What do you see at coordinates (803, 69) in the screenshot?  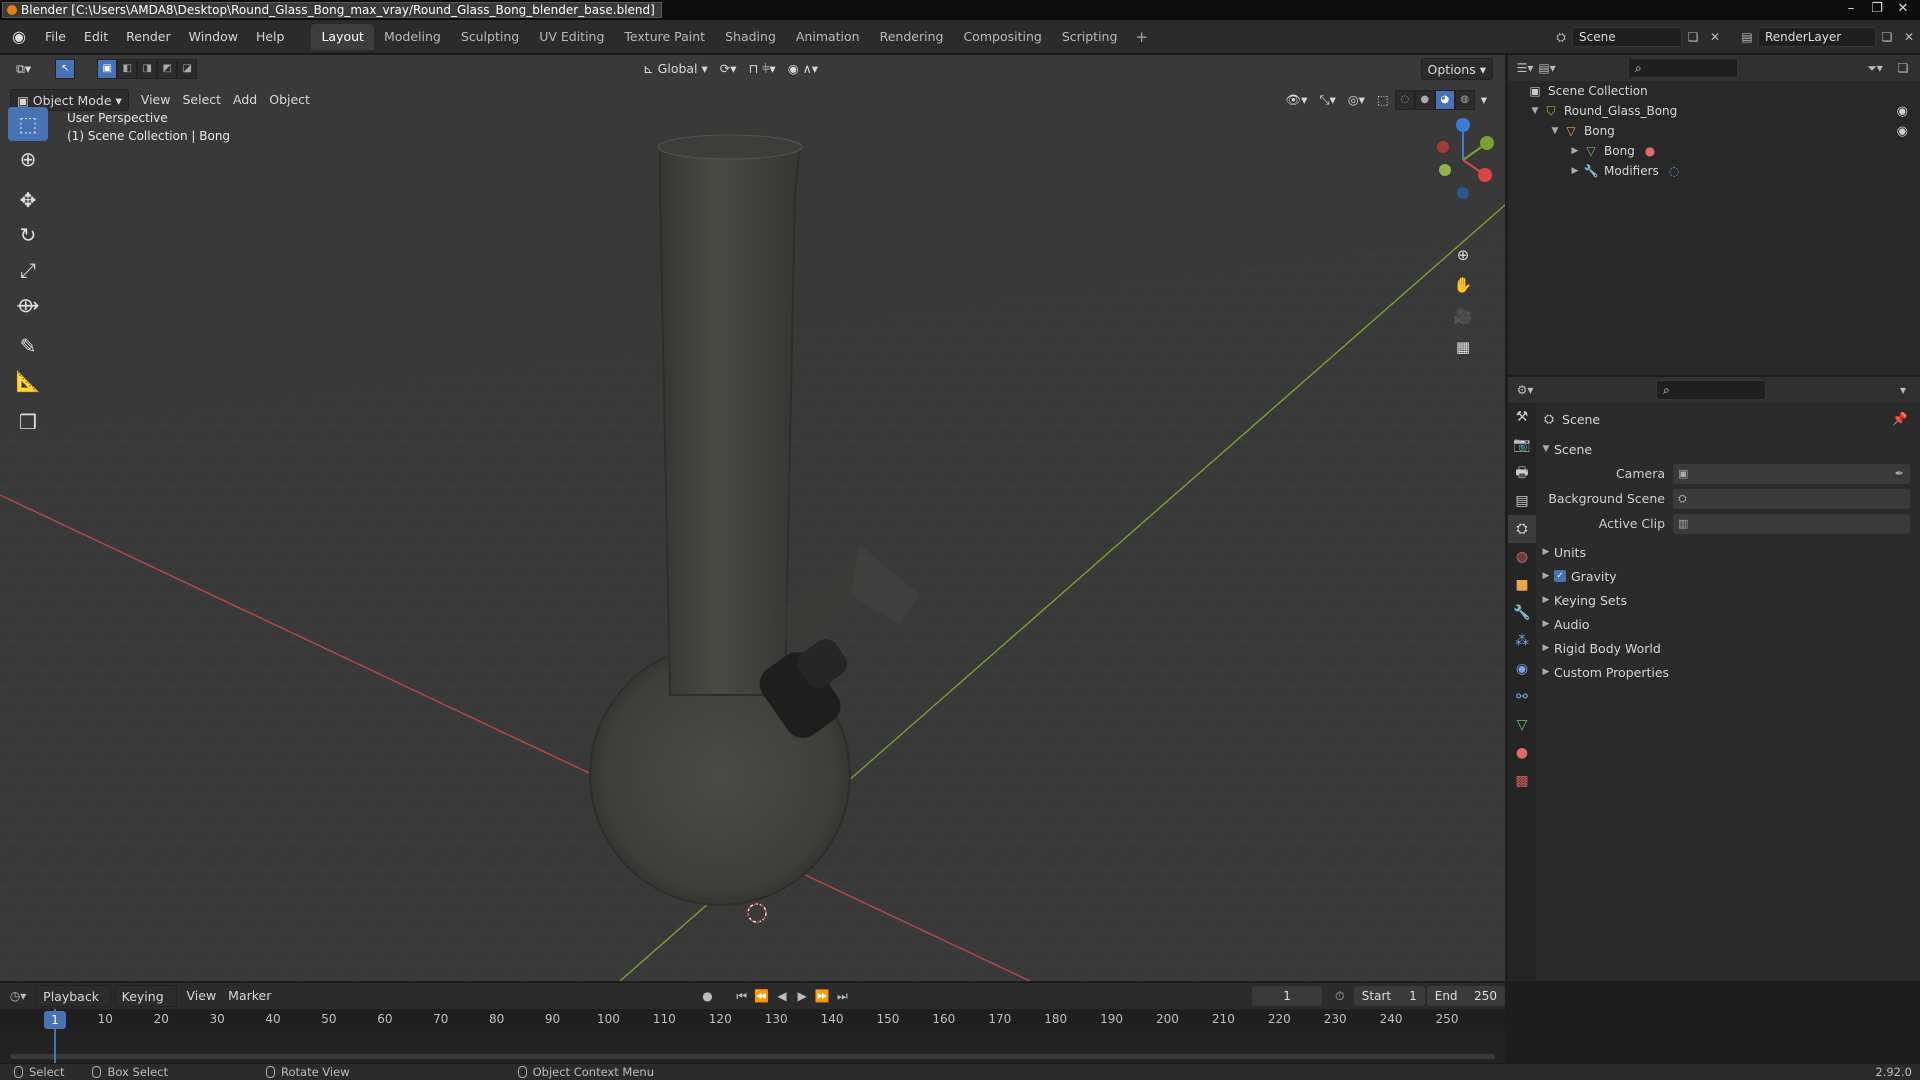 I see `proportional-edit-icon: ◉ ∧▾` at bounding box center [803, 69].